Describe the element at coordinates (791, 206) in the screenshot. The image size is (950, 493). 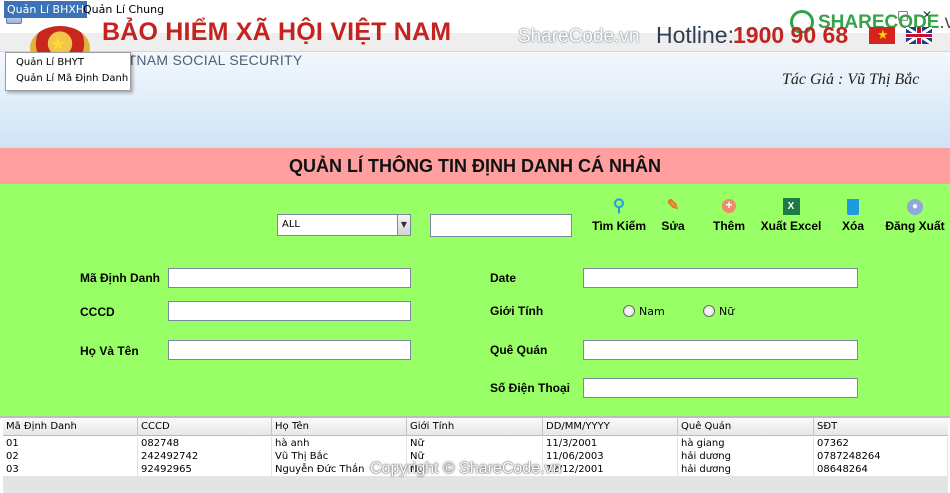
I see `excel-icon: X` at that location.